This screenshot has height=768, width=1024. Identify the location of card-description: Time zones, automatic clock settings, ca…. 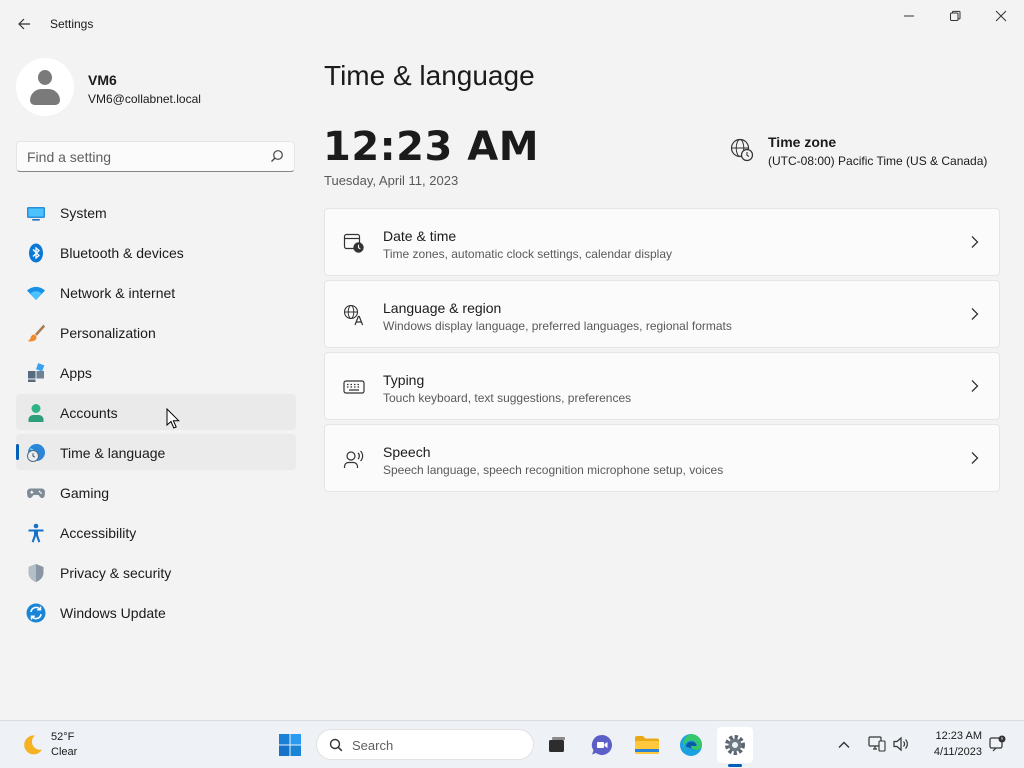
(528, 254).